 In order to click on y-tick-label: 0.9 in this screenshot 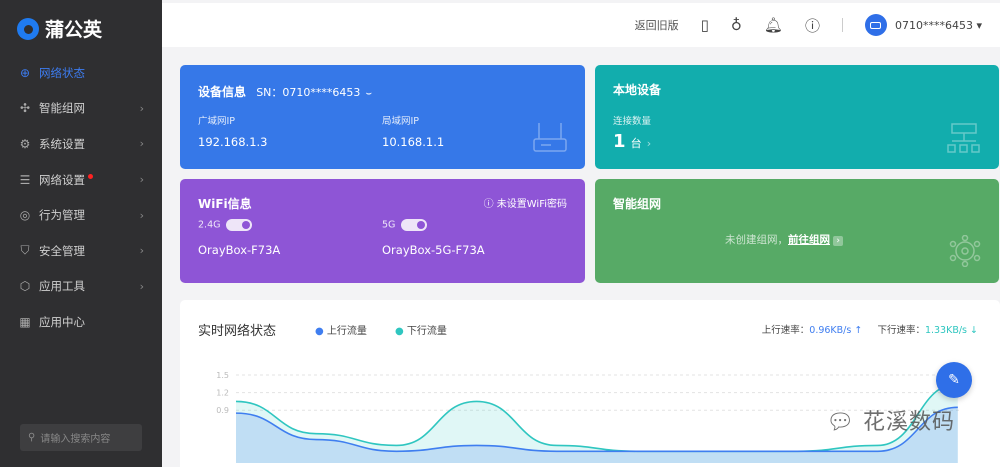, I will do `click(222, 410)`.